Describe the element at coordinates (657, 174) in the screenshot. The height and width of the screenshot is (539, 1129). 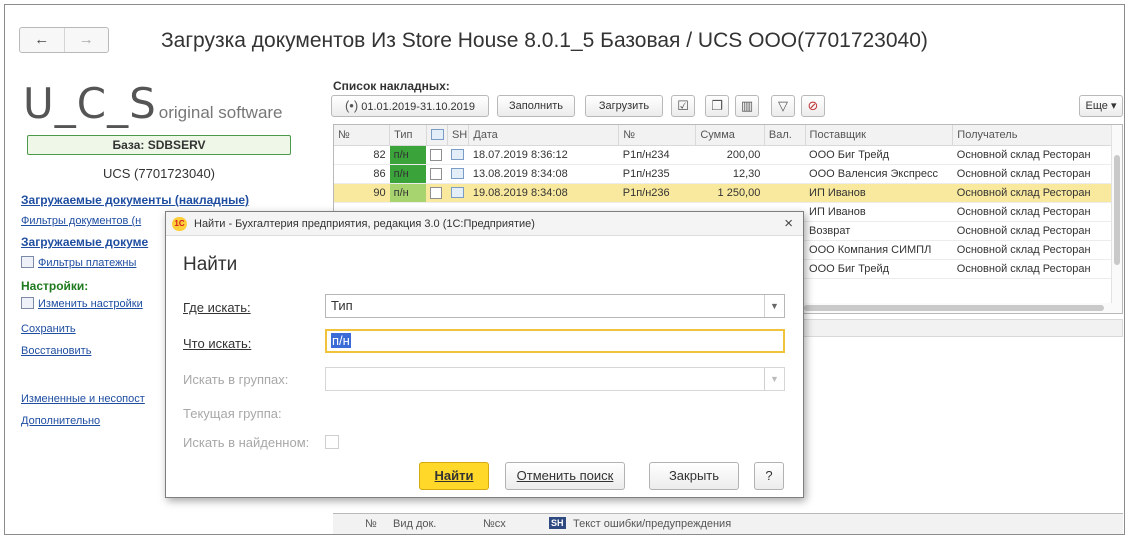
I see `cell-docno: Р1п/н235` at that location.